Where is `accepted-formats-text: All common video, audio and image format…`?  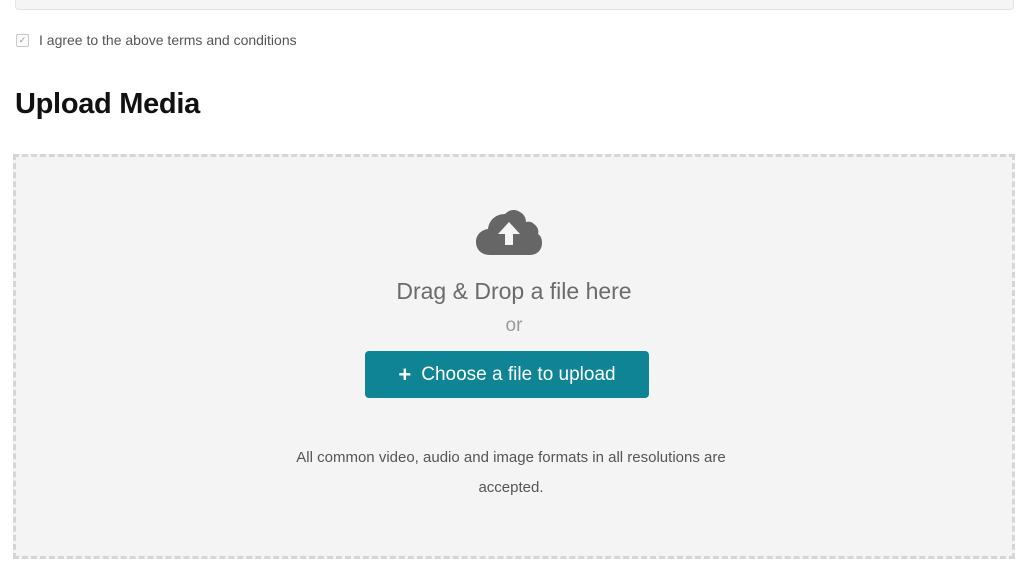 accepted-formats-text: All common video, audio and image format… is located at coordinates (511, 472).